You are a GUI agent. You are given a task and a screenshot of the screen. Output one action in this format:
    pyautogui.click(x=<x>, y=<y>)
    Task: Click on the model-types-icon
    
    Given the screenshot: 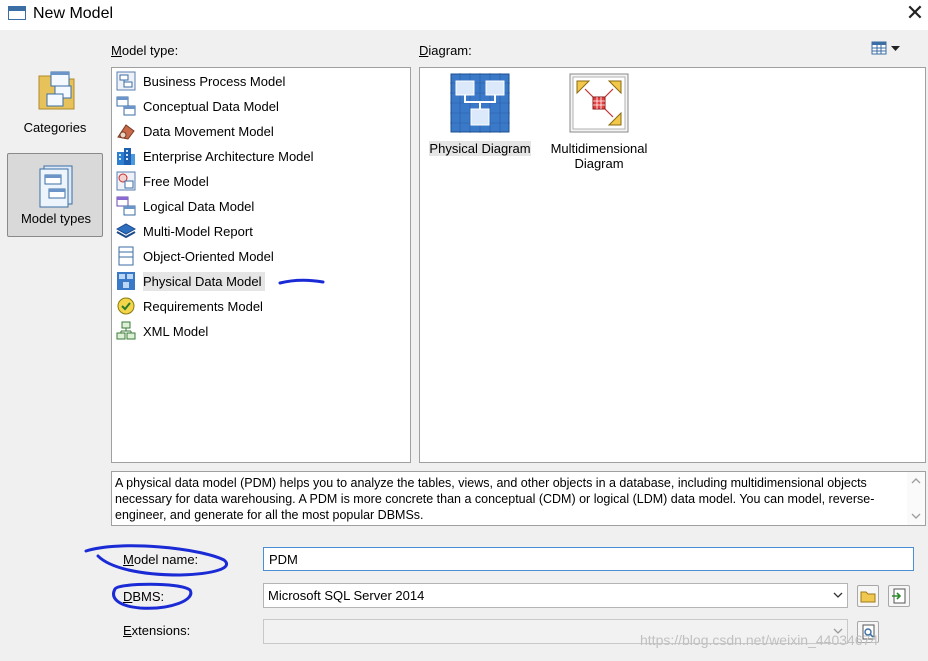 What is the action you would take?
    pyautogui.click(x=56, y=186)
    